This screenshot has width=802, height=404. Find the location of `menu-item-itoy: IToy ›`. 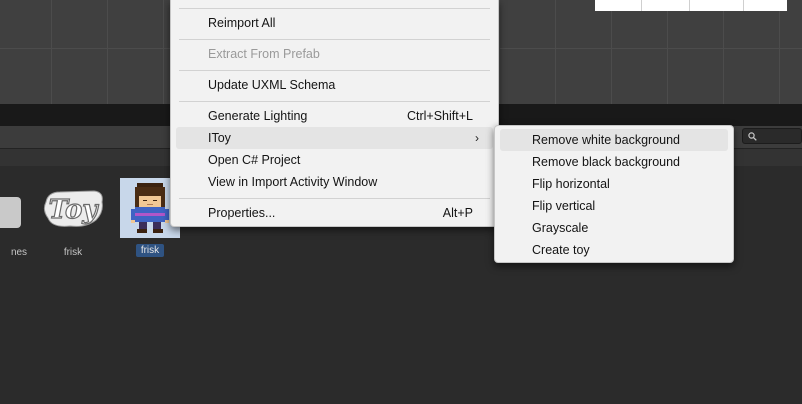

menu-item-itoy: IToy › is located at coordinates (334, 138).